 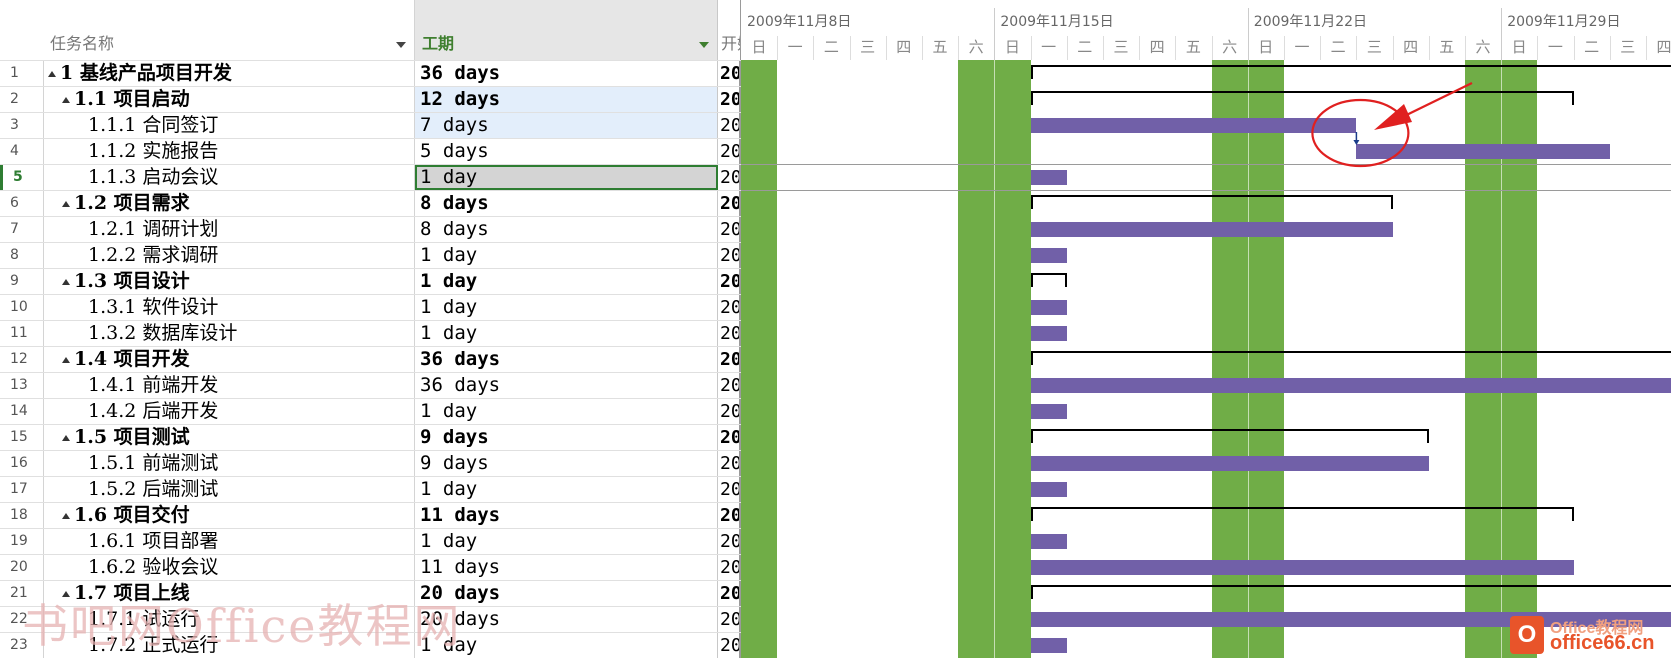 I want to click on task-row: 10 1.3.1 软件设计 1 day2009, so click(x=370, y=307).